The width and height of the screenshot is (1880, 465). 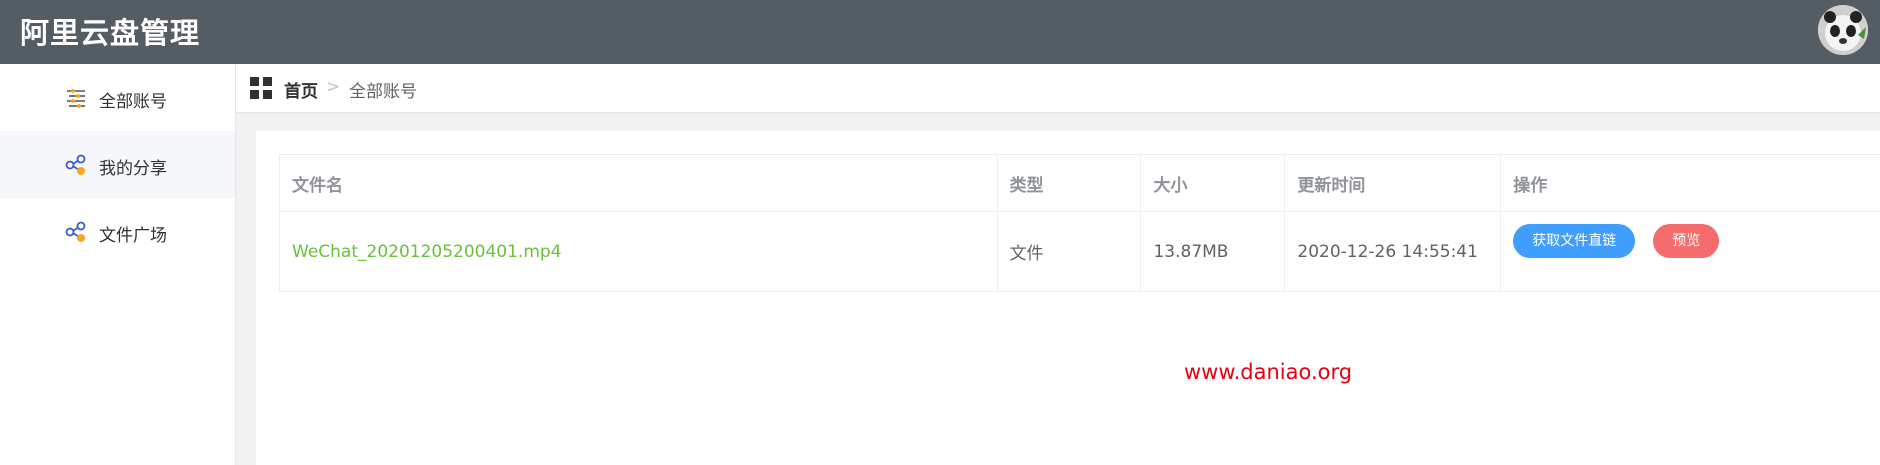 What do you see at coordinates (1213, 183) in the screenshot?
I see `column-header-size: 大小` at bounding box center [1213, 183].